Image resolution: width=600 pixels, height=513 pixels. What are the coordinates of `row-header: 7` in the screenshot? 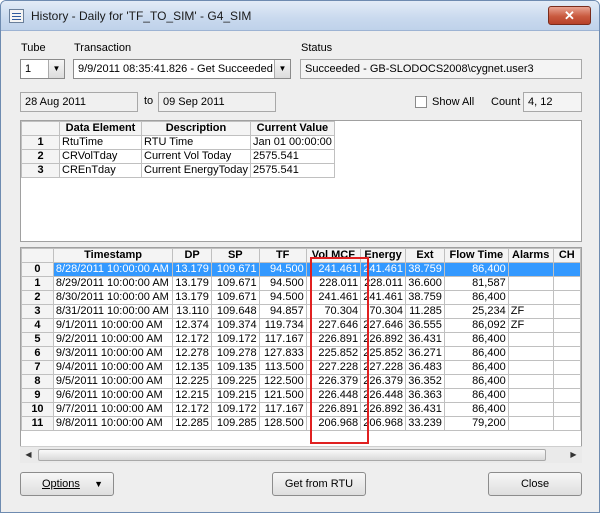 It's located at (37, 367).